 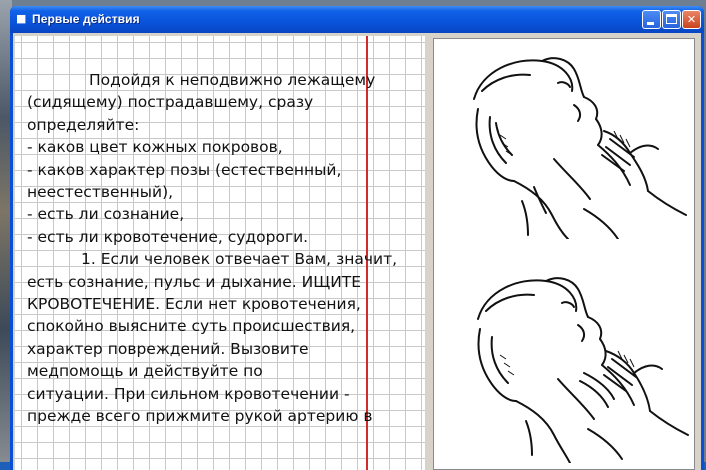 I want to click on text-line: Подойдя к неподвижно лежащему, so click(x=232, y=80).